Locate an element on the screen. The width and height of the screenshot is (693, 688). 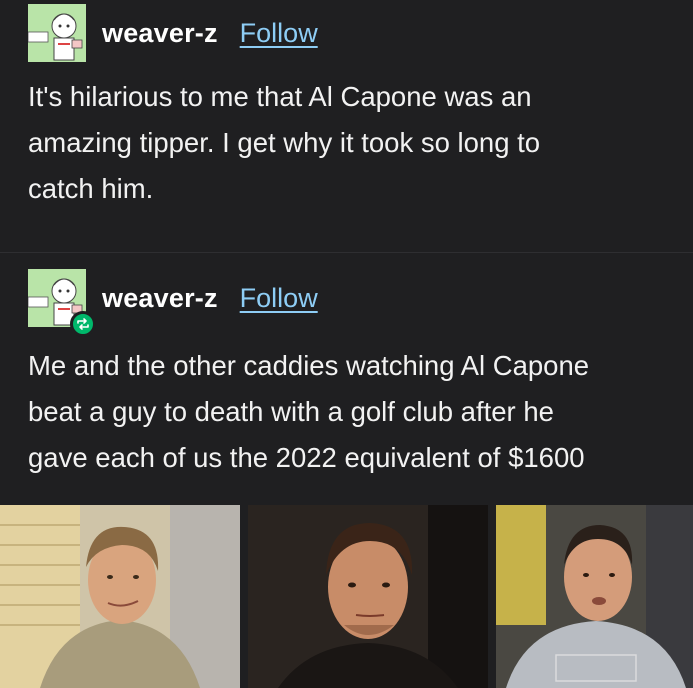
post-1-header: weaver-z Follow is located at coordinates (173, 33).